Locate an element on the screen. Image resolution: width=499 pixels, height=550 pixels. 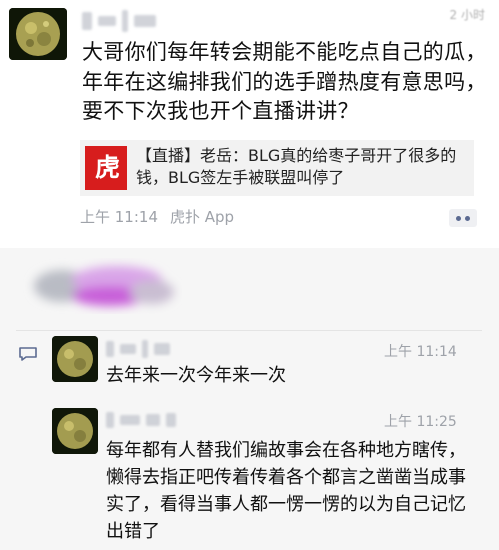
shared-link-card: 虎扑 【直播】老岳：BLG真的给枣子哥开了很多的钱，BLG签左手被联盟叫停了 is located at coordinates (277, 183).